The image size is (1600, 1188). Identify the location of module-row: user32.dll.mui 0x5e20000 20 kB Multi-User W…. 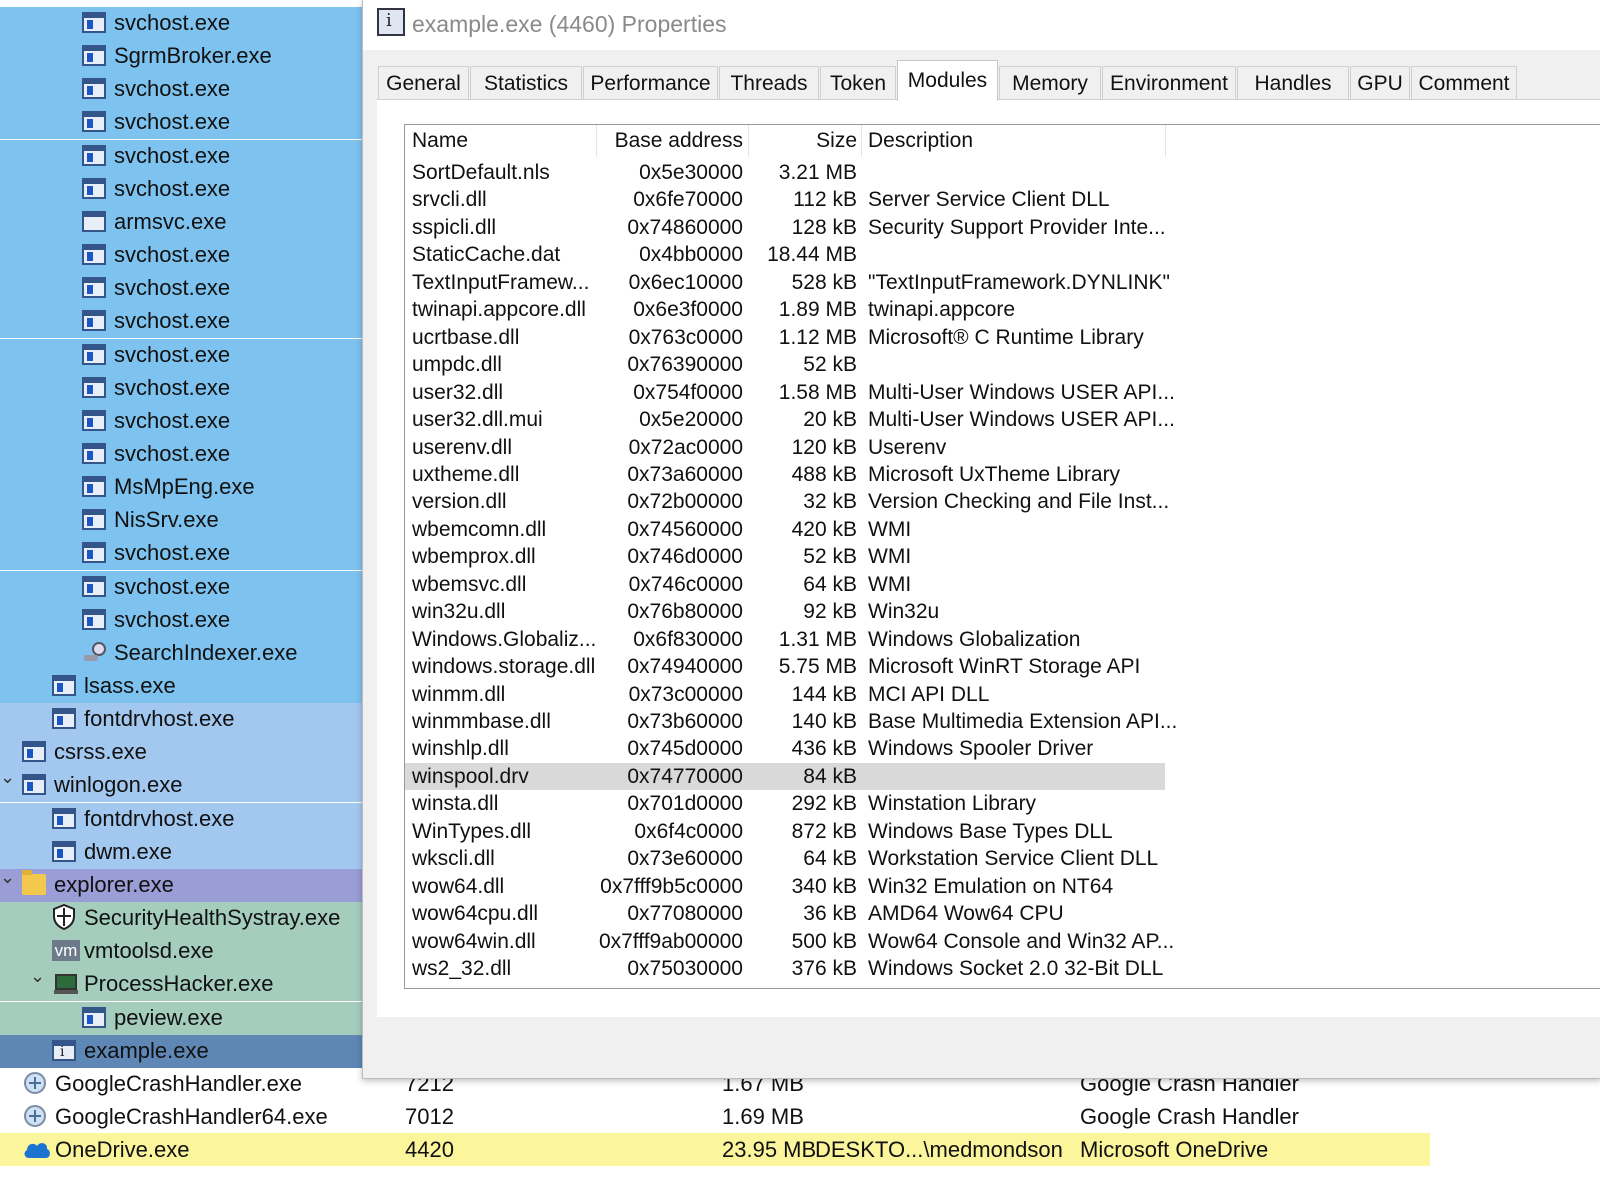
(790, 420).